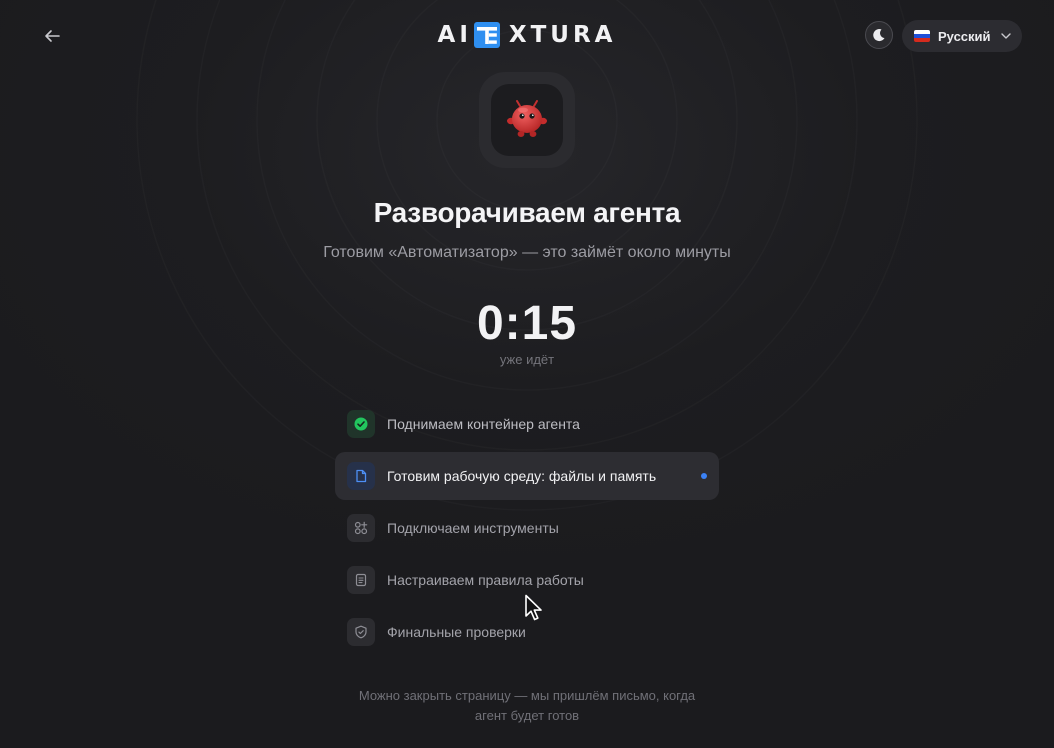 The width and height of the screenshot is (1054, 748). I want to click on mouse-cursor-icon, so click(533, 607).